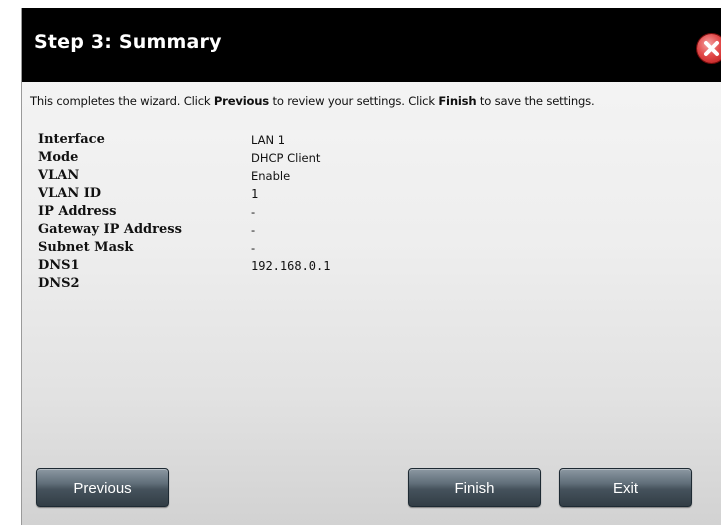 This screenshot has width=721, height=525. What do you see at coordinates (77, 211) in the screenshot?
I see `summary-label: IP Address` at bounding box center [77, 211].